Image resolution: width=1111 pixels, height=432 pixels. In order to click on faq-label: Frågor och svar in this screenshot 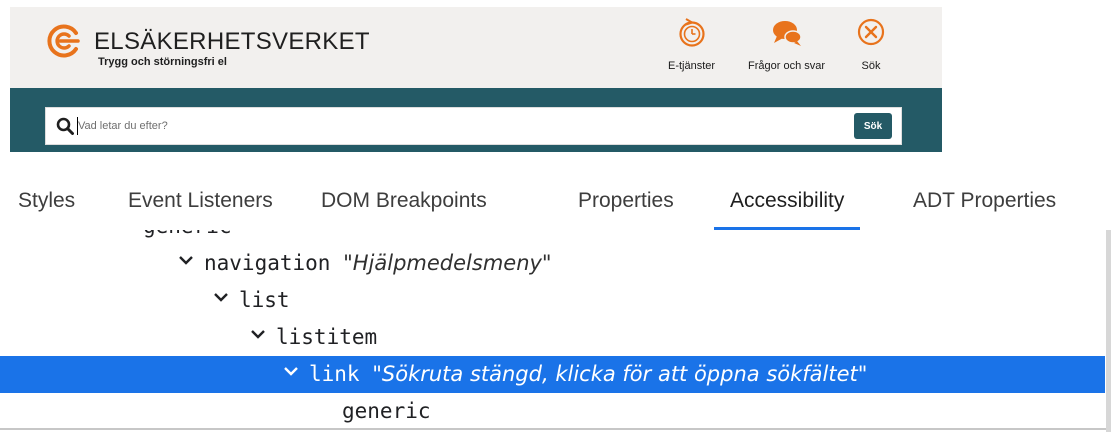, I will do `click(787, 66)`.